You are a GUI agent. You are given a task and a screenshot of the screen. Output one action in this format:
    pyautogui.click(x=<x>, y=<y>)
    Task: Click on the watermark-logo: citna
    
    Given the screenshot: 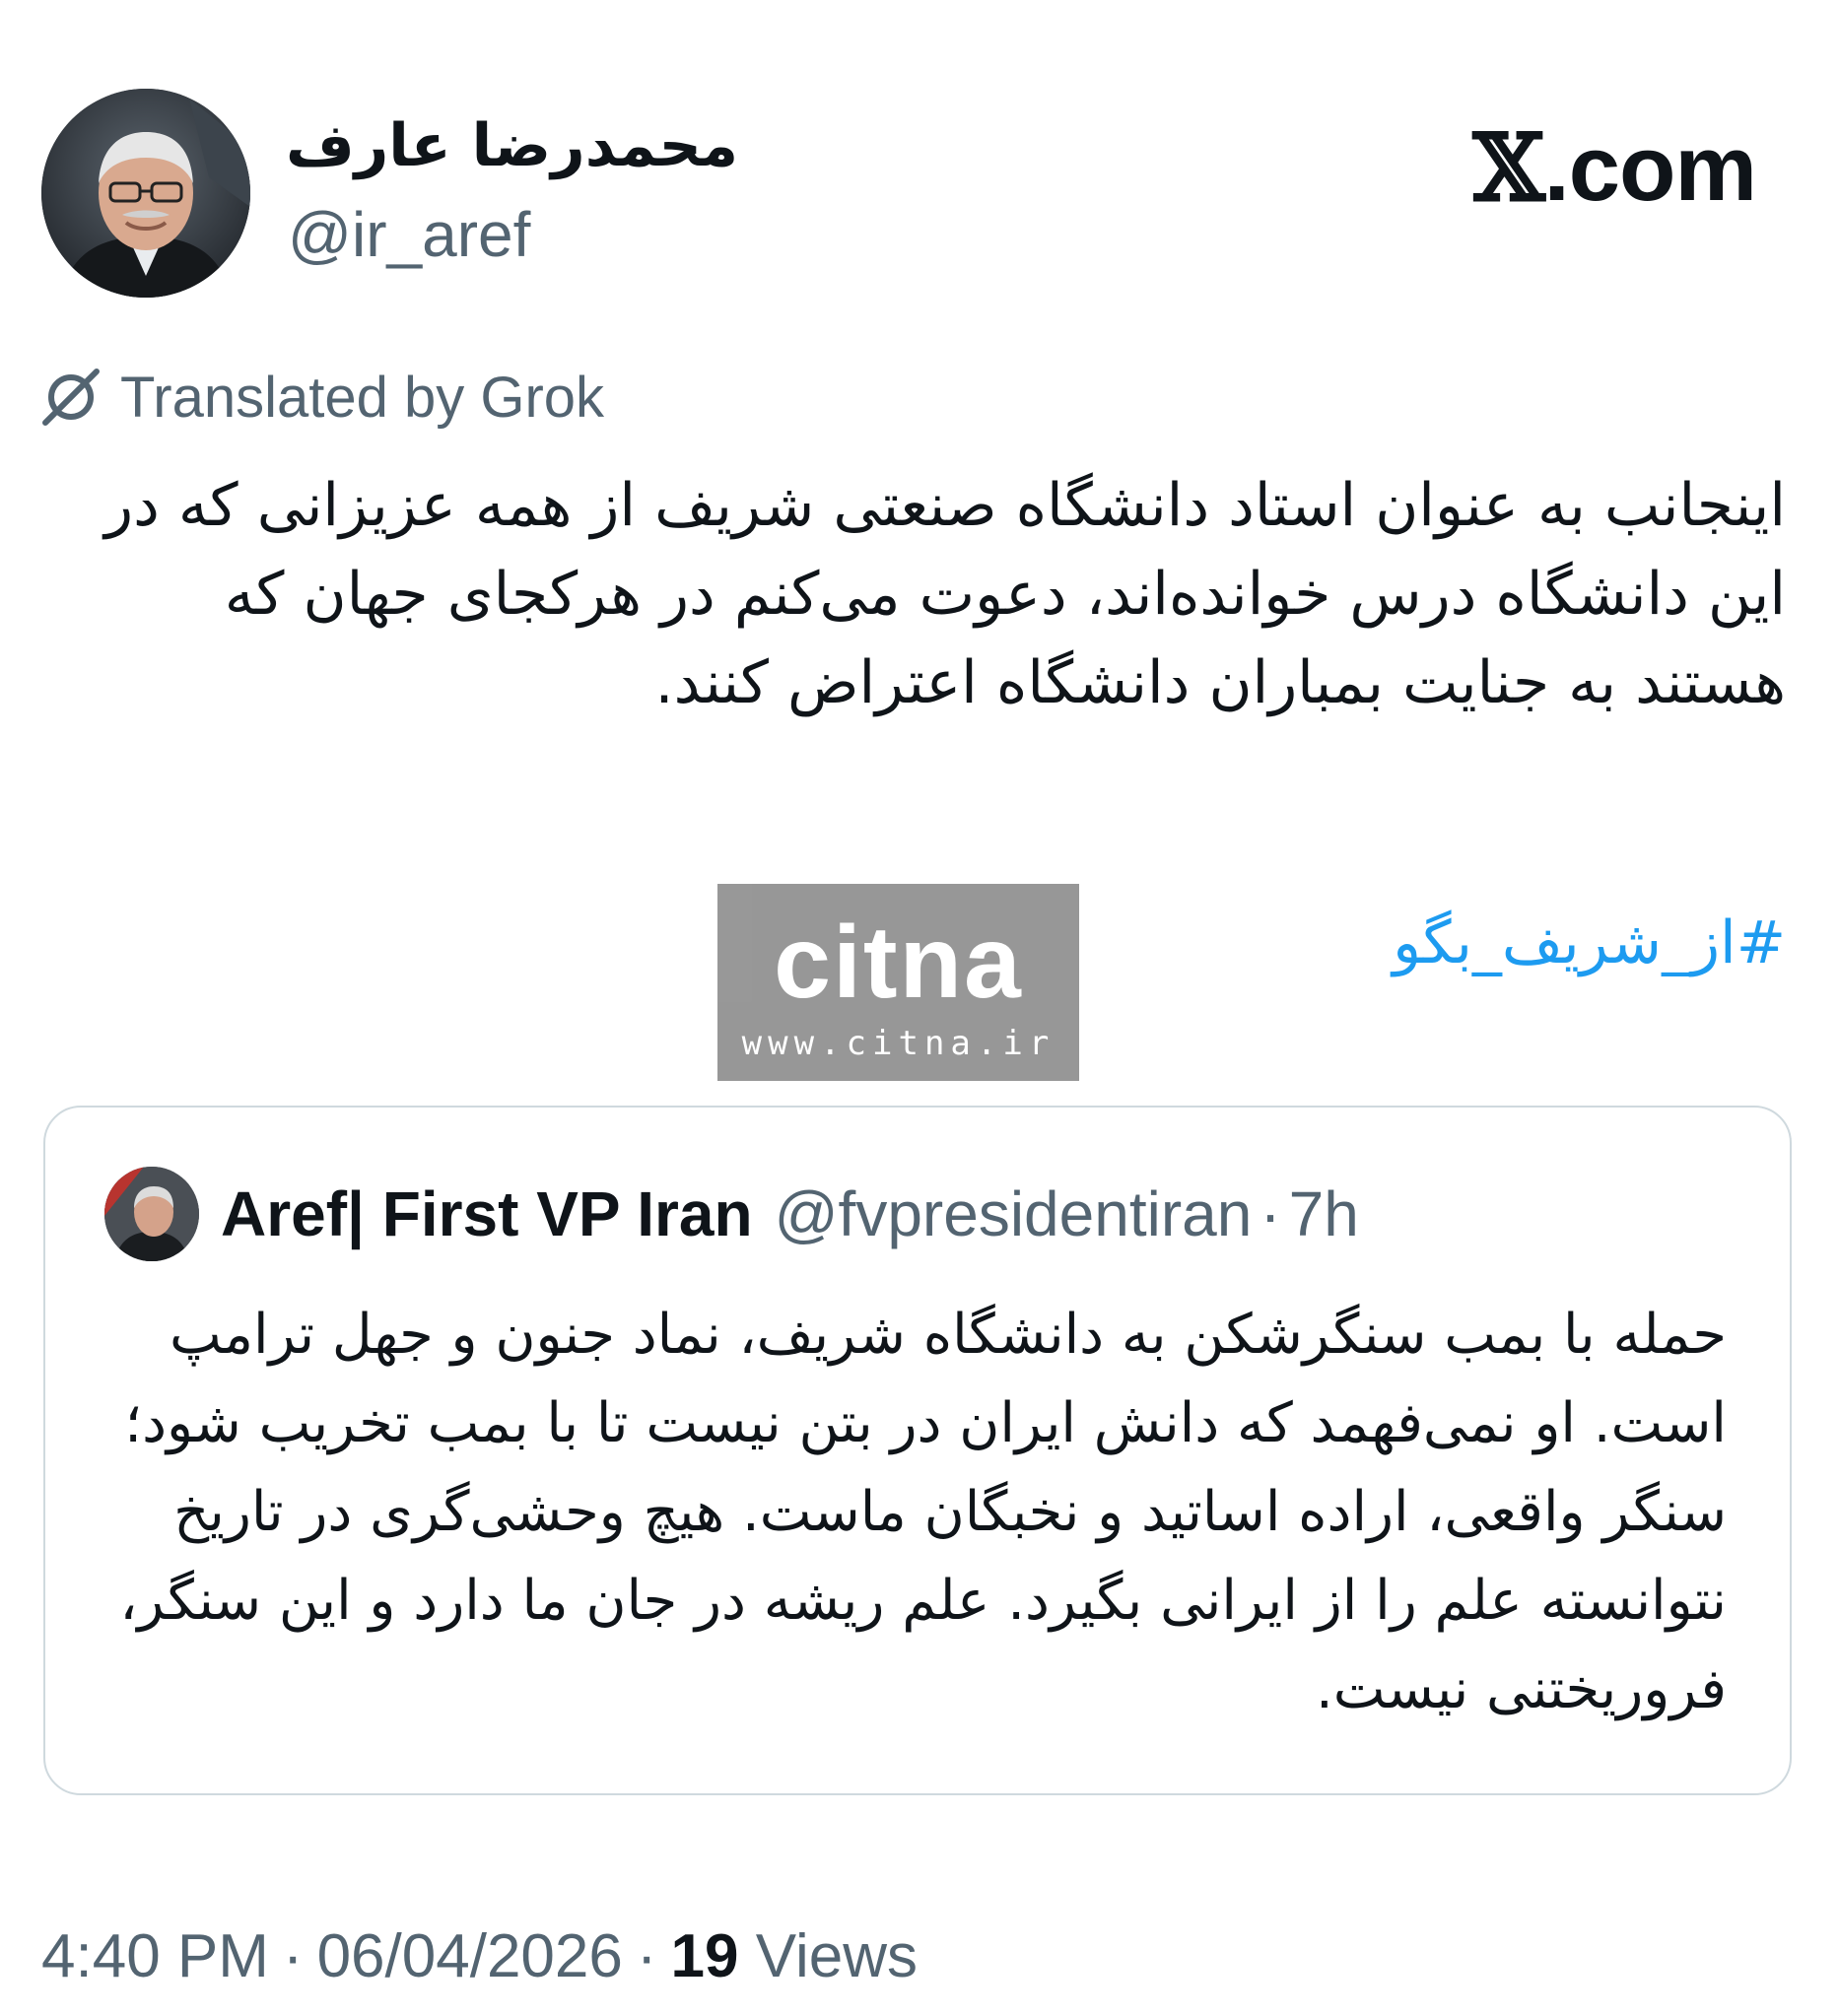 What is the action you would take?
    pyautogui.click(x=899, y=963)
    